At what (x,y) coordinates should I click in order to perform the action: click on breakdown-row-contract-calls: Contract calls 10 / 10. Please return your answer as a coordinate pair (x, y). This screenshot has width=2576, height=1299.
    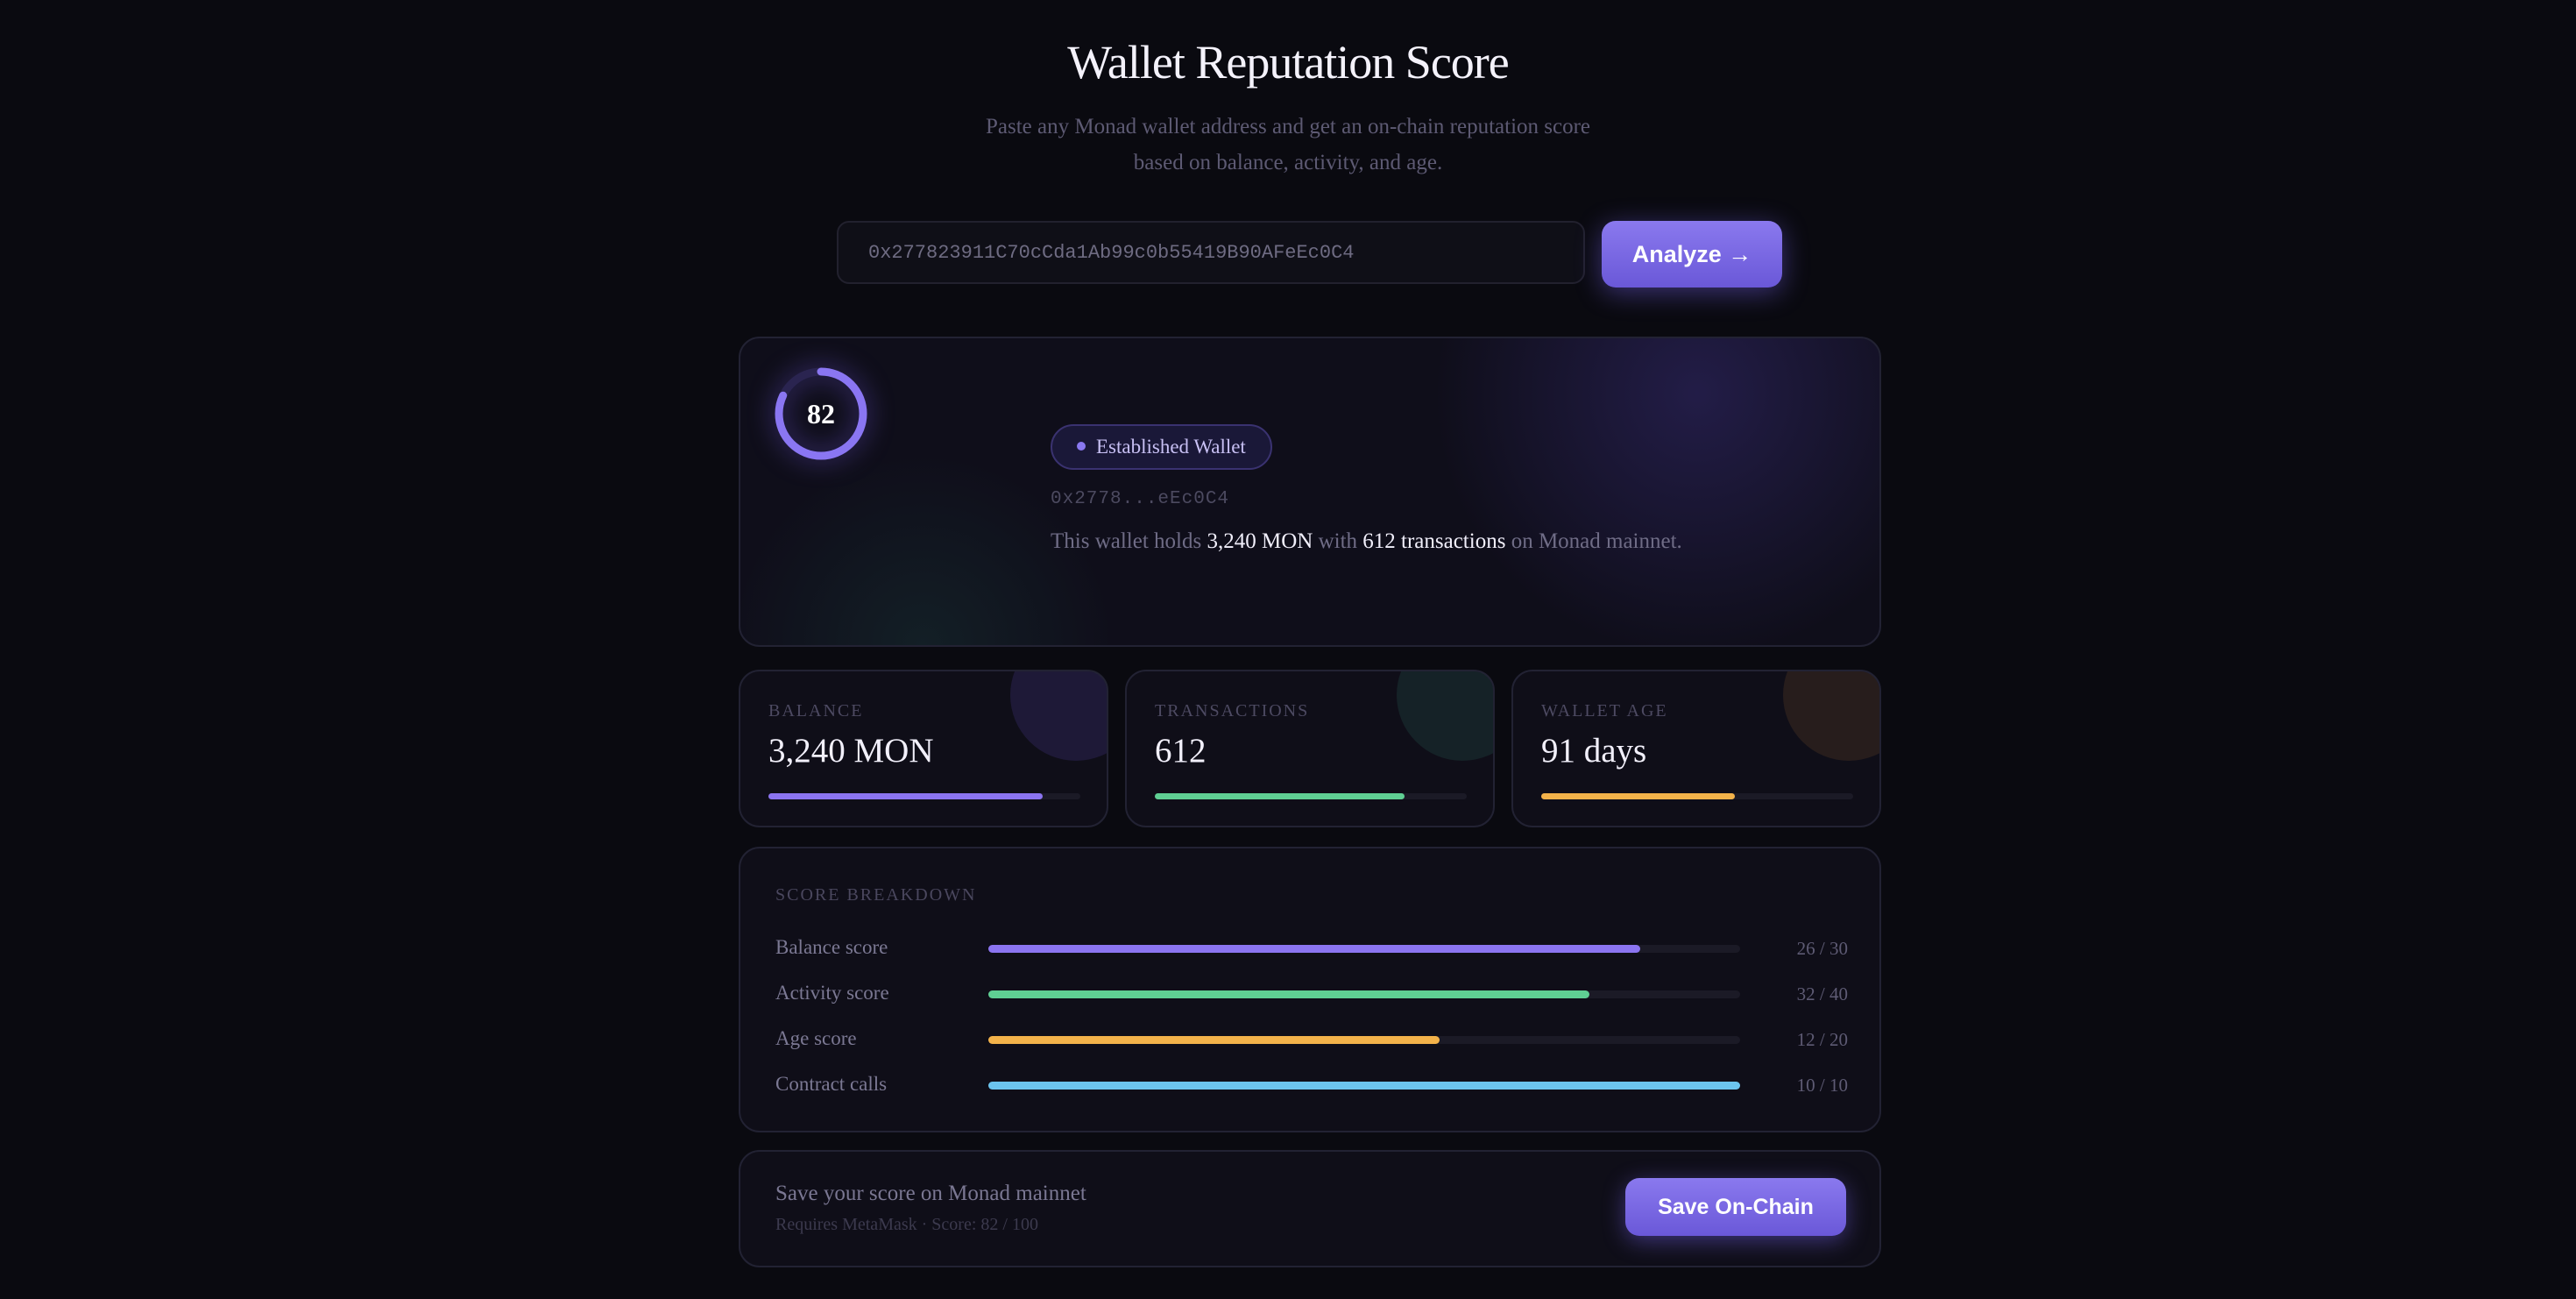
    Looking at the image, I should click on (1311, 1086).